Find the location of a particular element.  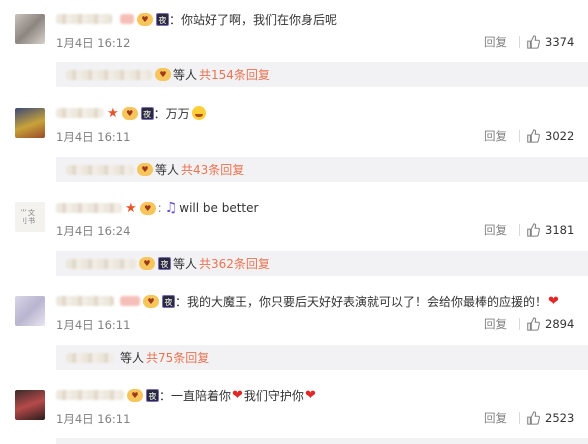

colon: : is located at coordinates (159, 208).